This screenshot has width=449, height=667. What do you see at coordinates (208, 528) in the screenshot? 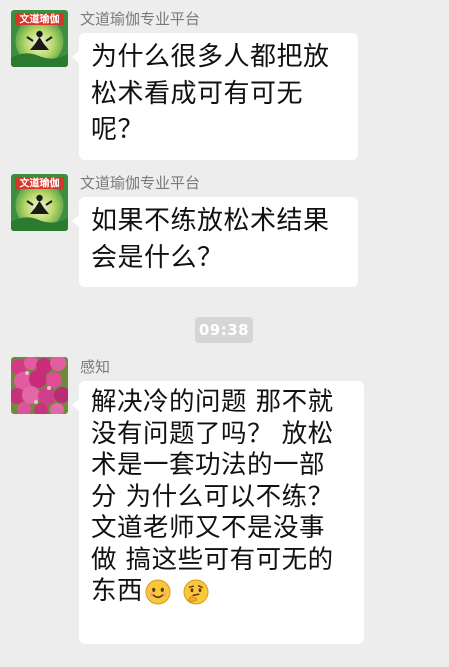
I see `message-line: 文道老师又不是没事` at bounding box center [208, 528].